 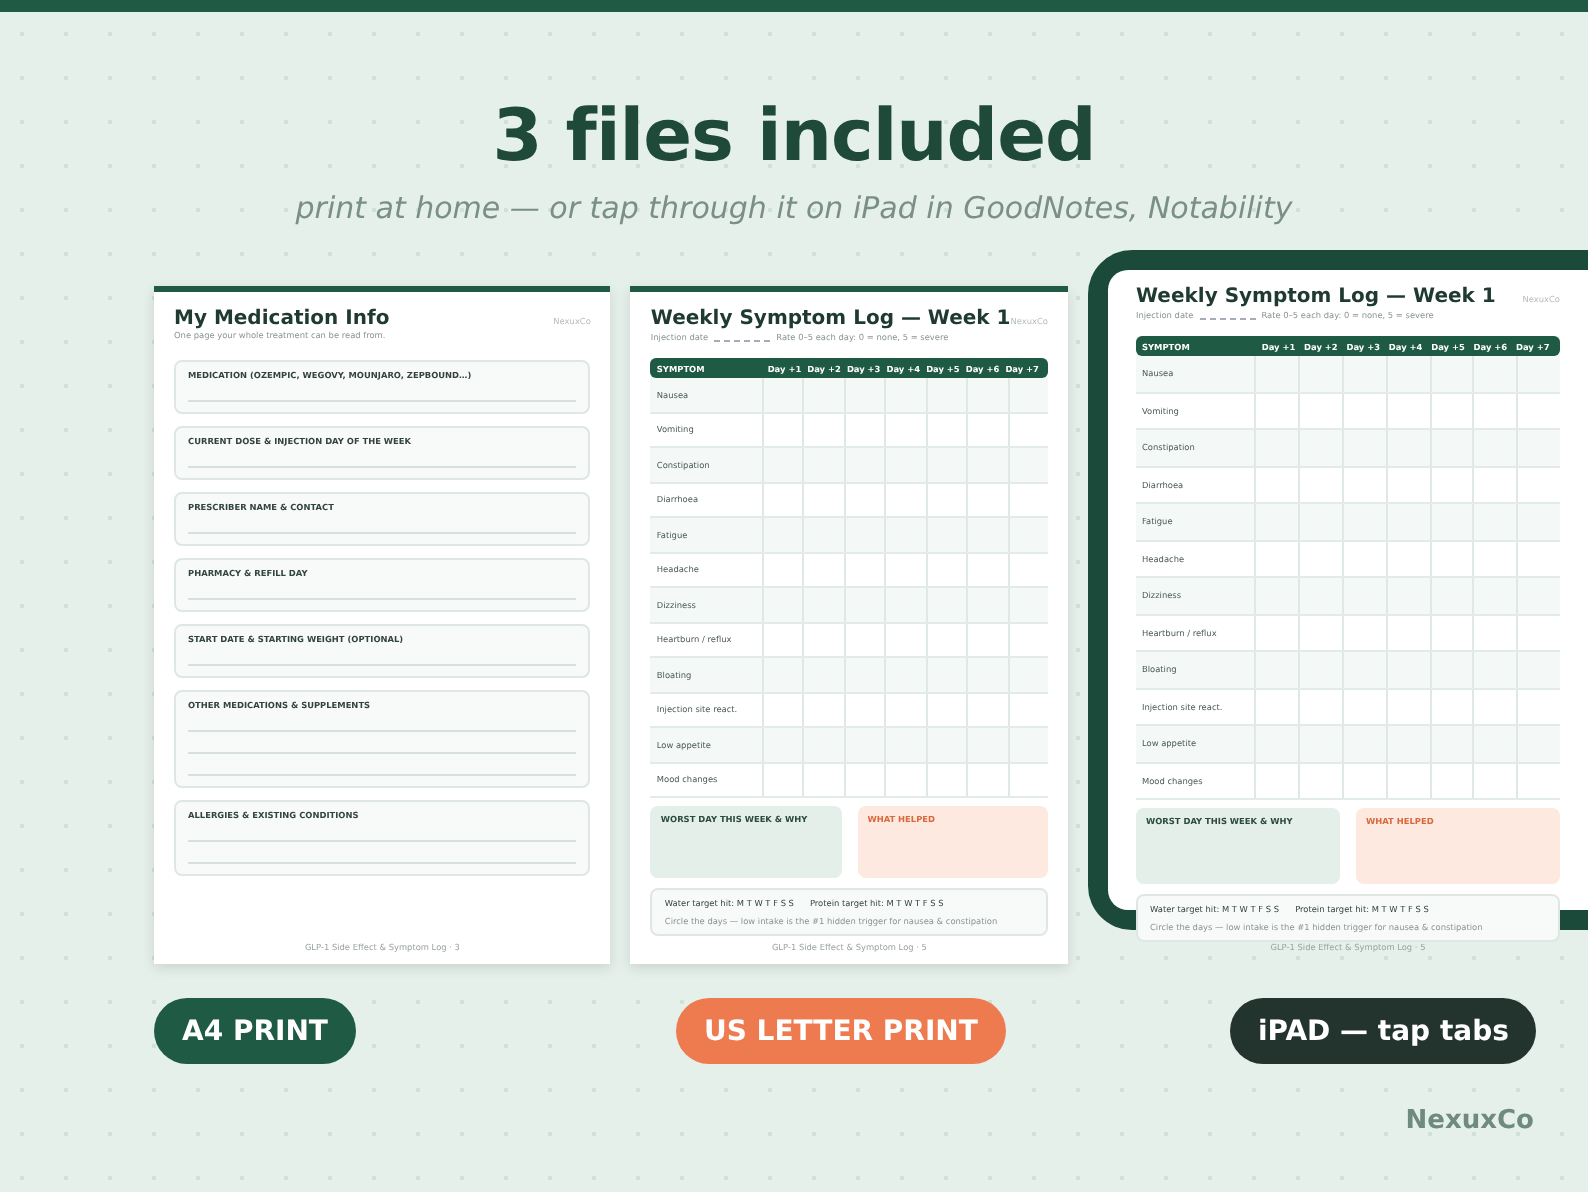 What do you see at coordinates (1383, 1031) in the screenshot?
I see `format-badge: iPAD — tap tabs` at bounding box center [1383, 1031].